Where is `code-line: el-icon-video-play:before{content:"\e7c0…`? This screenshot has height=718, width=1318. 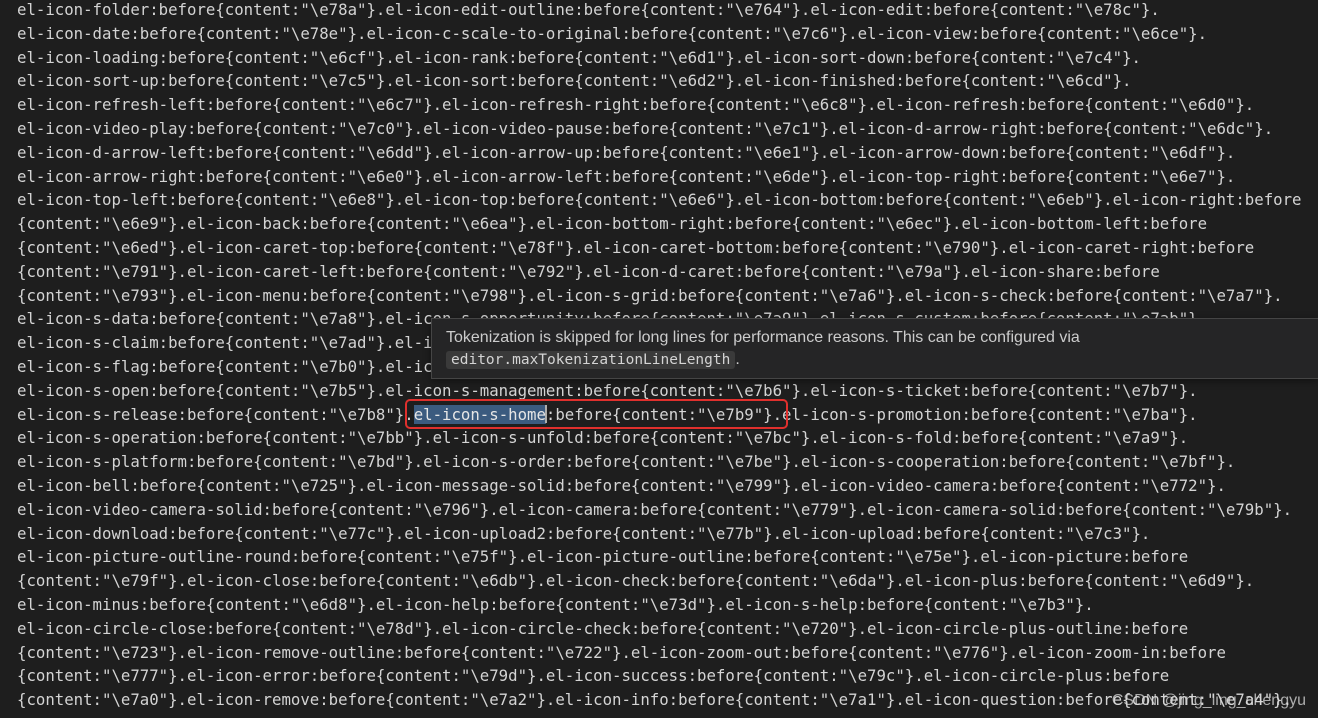
code-line: el-icon-video-play:before{content:"\e7c0… is located at coordinates (667, 129).